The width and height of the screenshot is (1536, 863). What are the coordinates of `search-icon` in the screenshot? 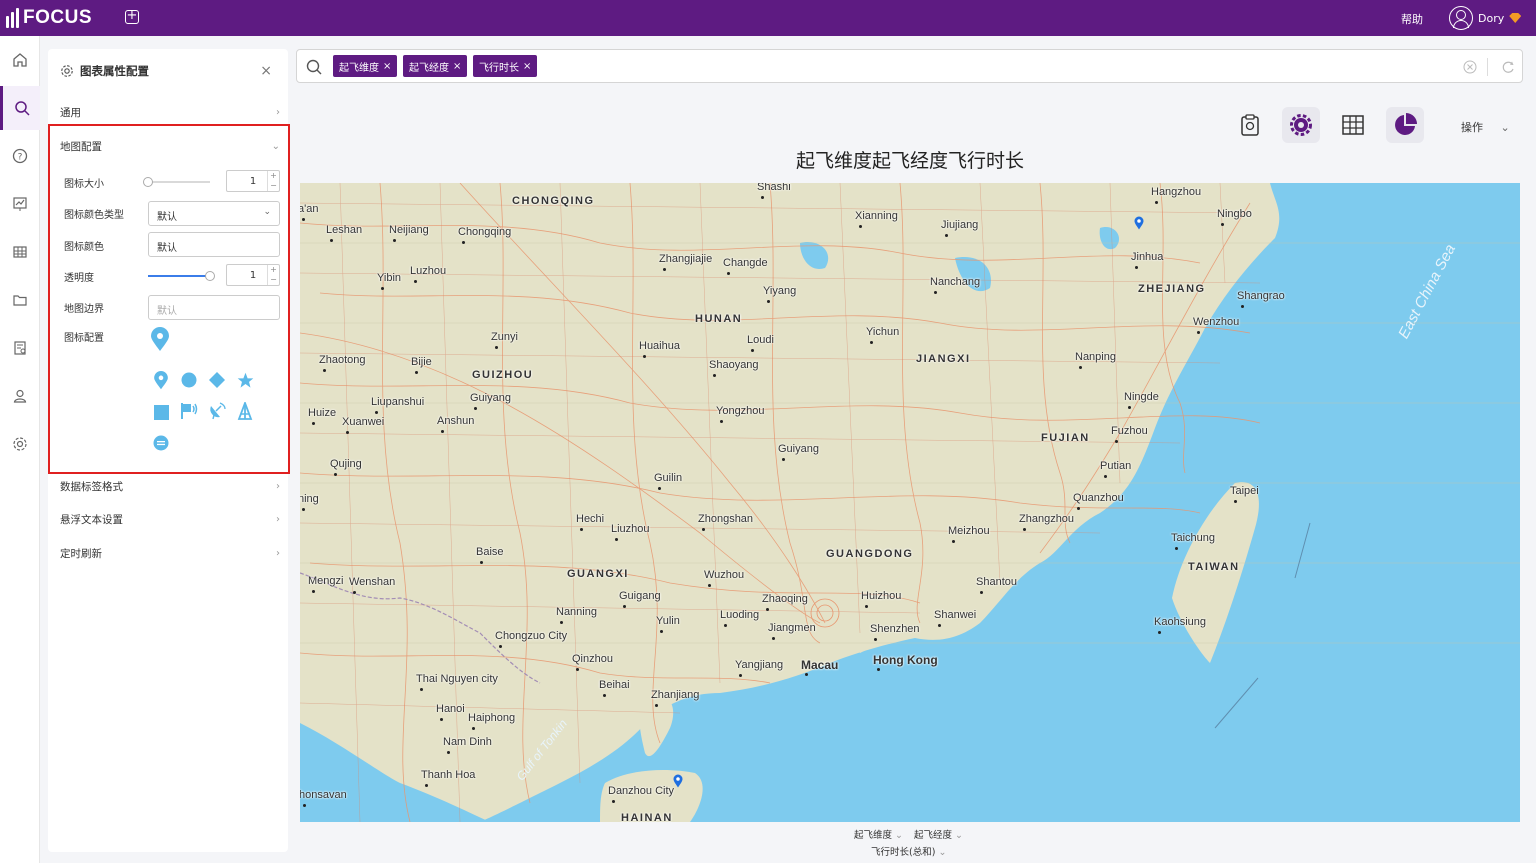 It's located at (20, 108).